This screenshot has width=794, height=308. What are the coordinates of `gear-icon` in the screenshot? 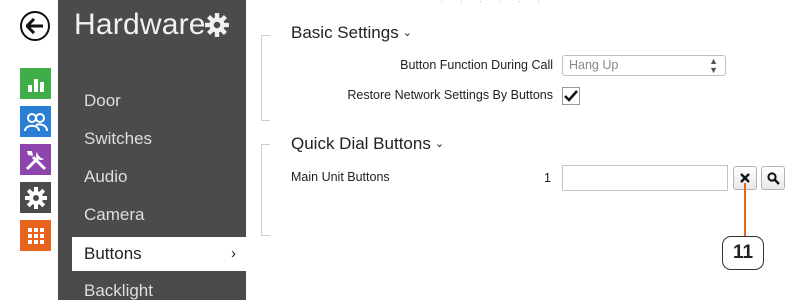 It's located at (217, 27).